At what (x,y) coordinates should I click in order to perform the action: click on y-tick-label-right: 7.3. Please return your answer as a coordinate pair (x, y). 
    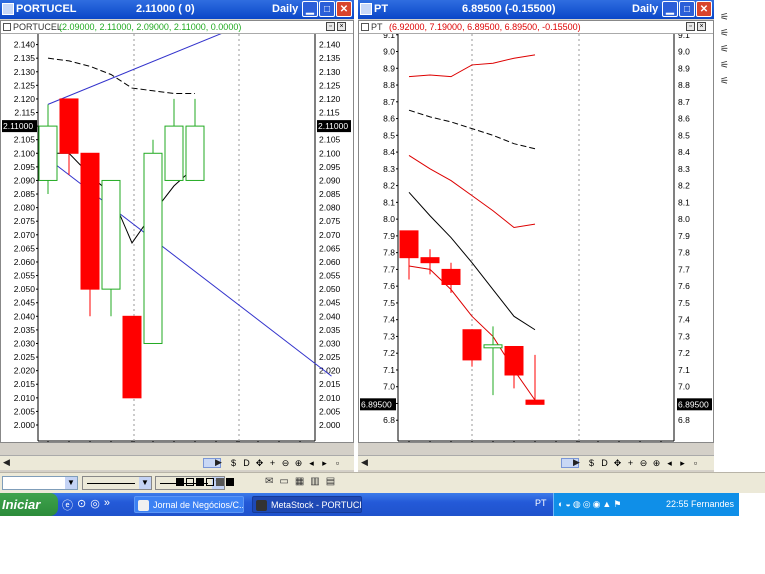
    Looking at the image, I should click on (684, 336).